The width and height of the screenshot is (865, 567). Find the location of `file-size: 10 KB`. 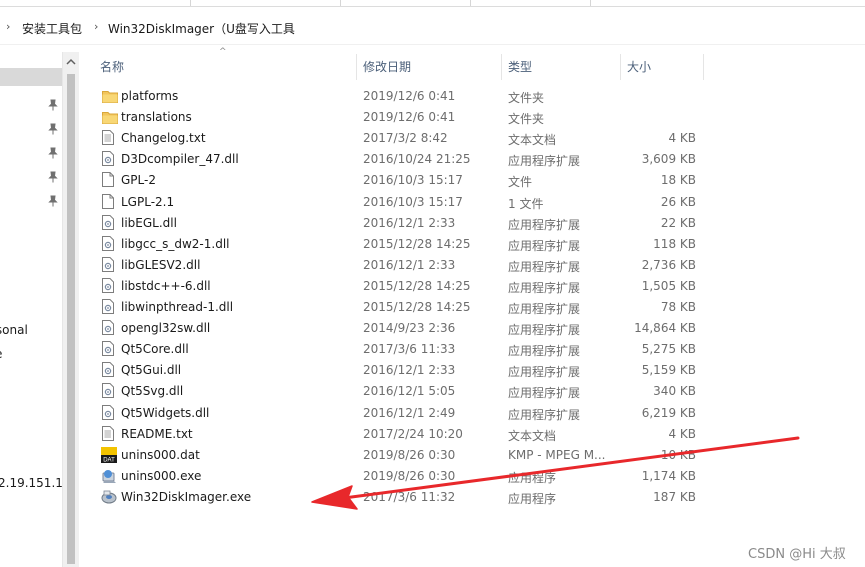

file-size: 10 KB is located at coordinates (678, 454).